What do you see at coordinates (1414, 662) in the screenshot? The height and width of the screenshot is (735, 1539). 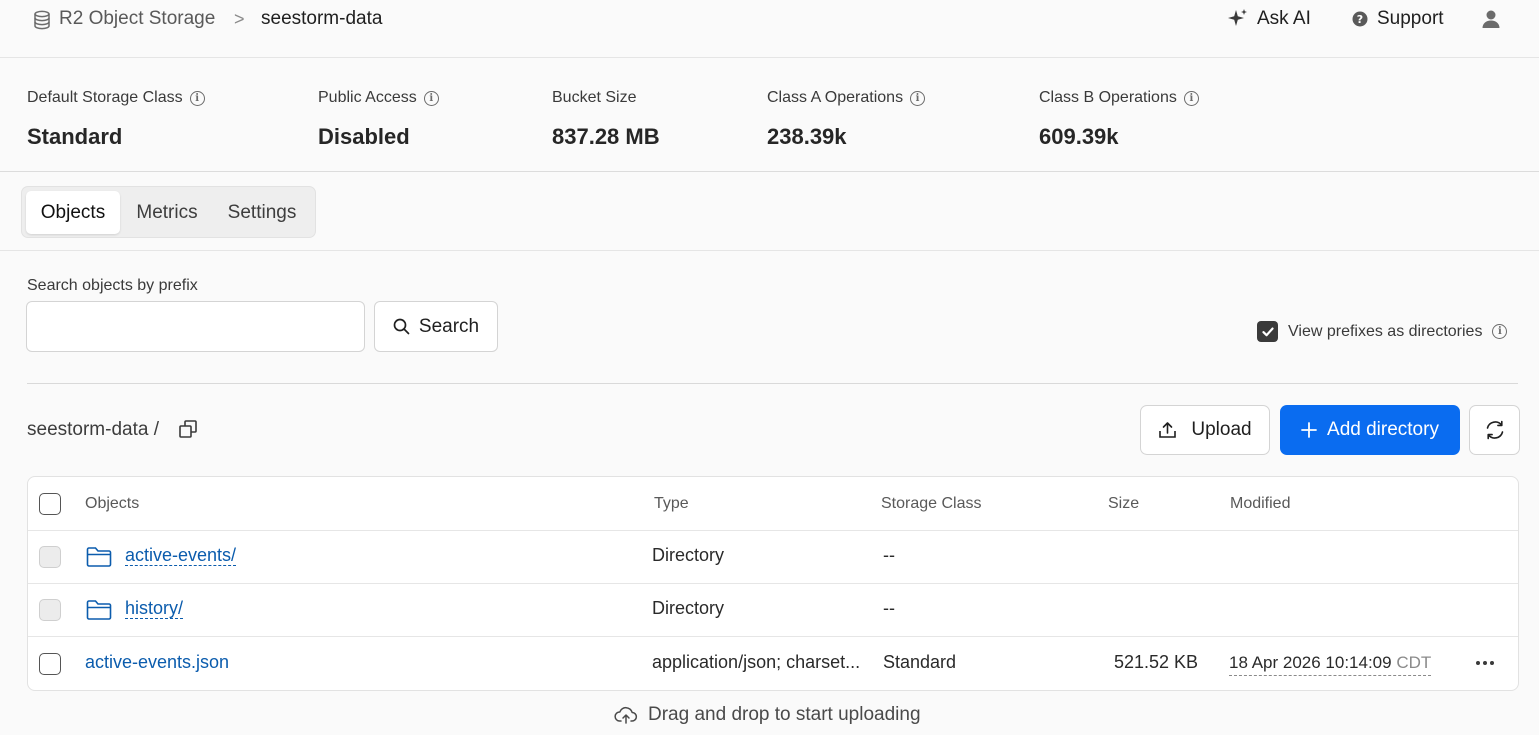 I see `modified-timezone: CDT` at bounding box center [1414, 662].